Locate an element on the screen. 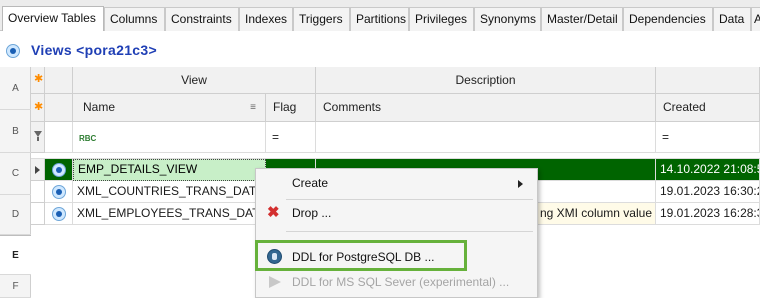 This screenshot has height=298, width=760. column-header-flag: Flag is located at coordinates (291, 108).